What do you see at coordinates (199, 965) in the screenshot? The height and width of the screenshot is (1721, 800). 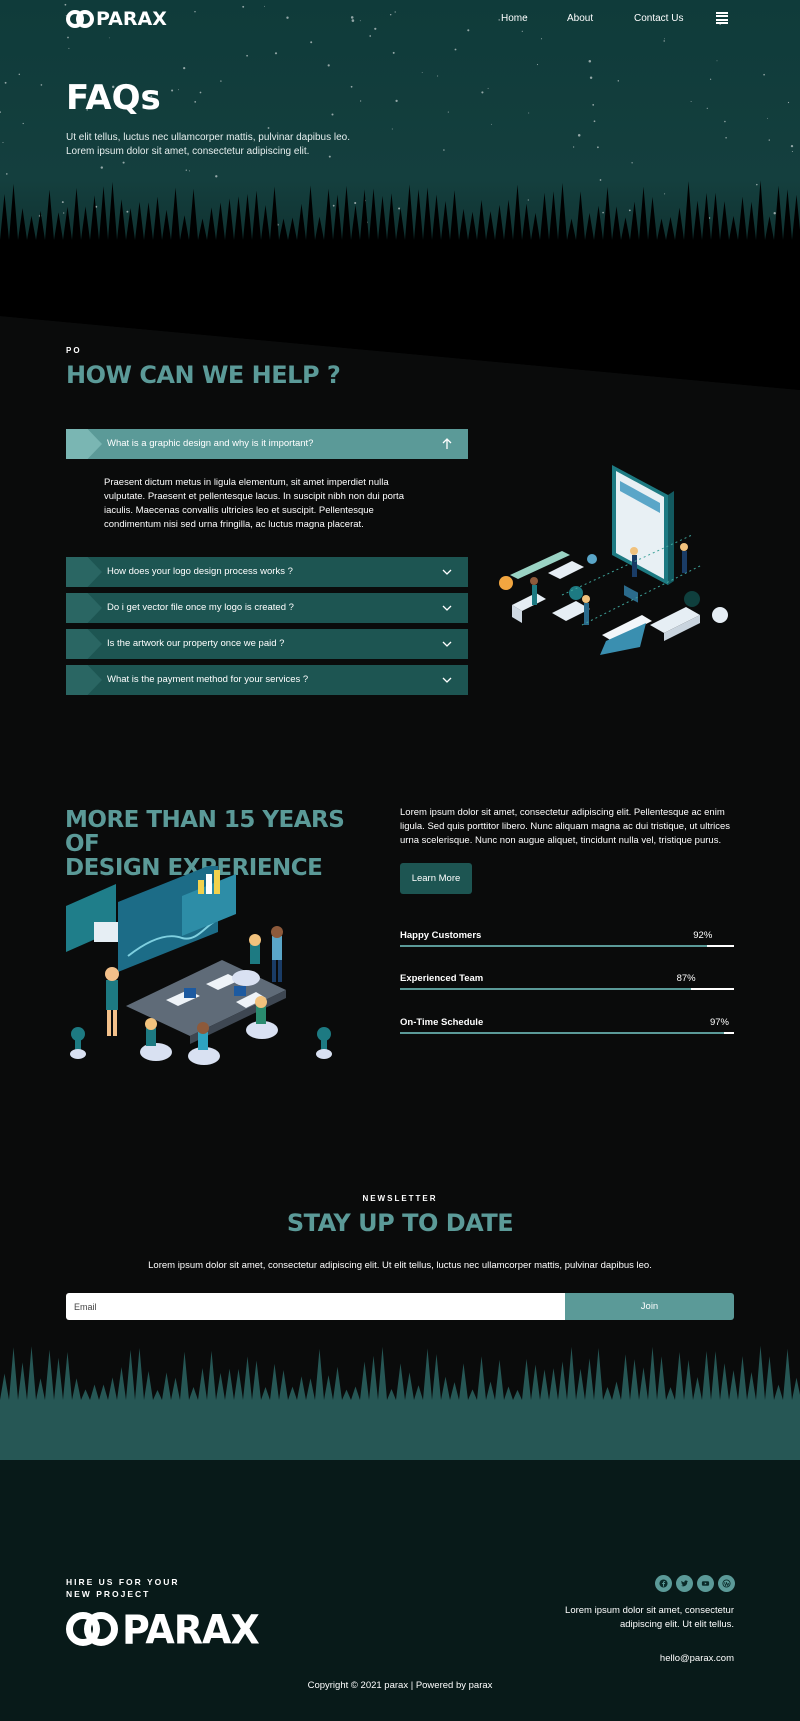 I see `team-meeting-illustration` at bounding box center [199, 965].